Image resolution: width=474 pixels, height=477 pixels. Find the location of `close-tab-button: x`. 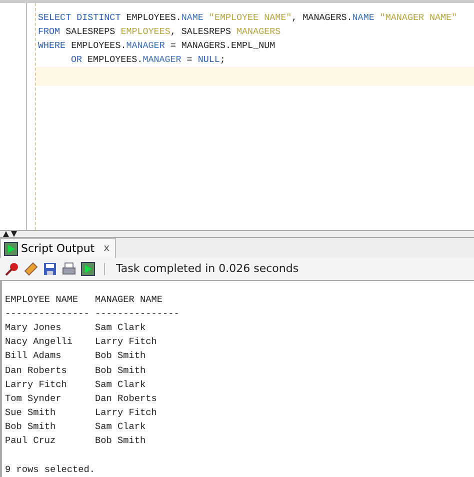

close-tab-button: x is located at coordinates (107, 248).